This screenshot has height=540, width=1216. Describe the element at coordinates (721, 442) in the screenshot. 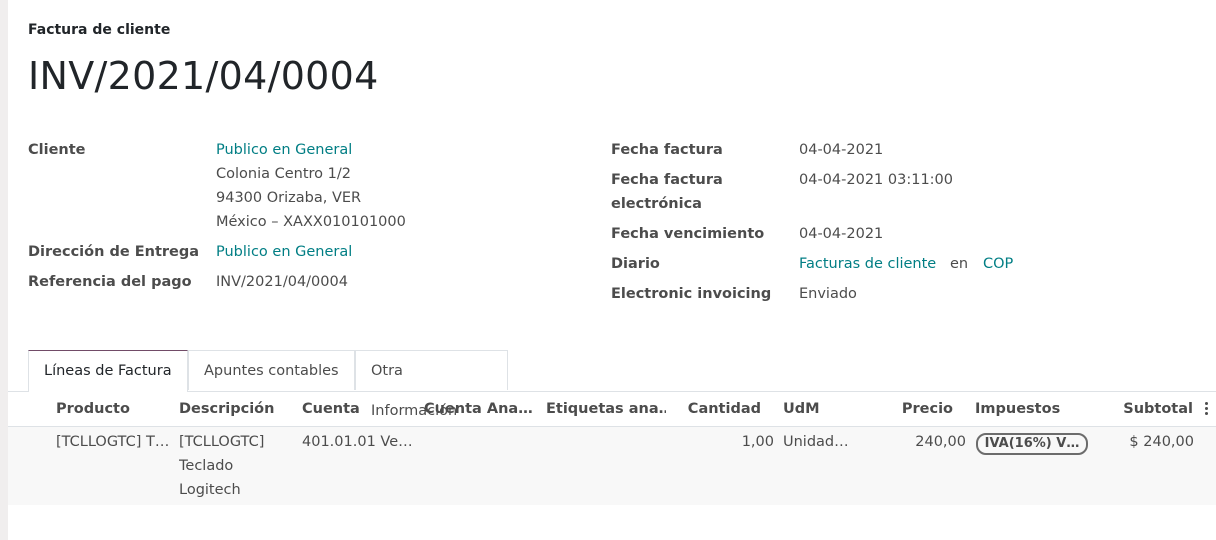

I see `cell-cantidad: 1,00` at that location.